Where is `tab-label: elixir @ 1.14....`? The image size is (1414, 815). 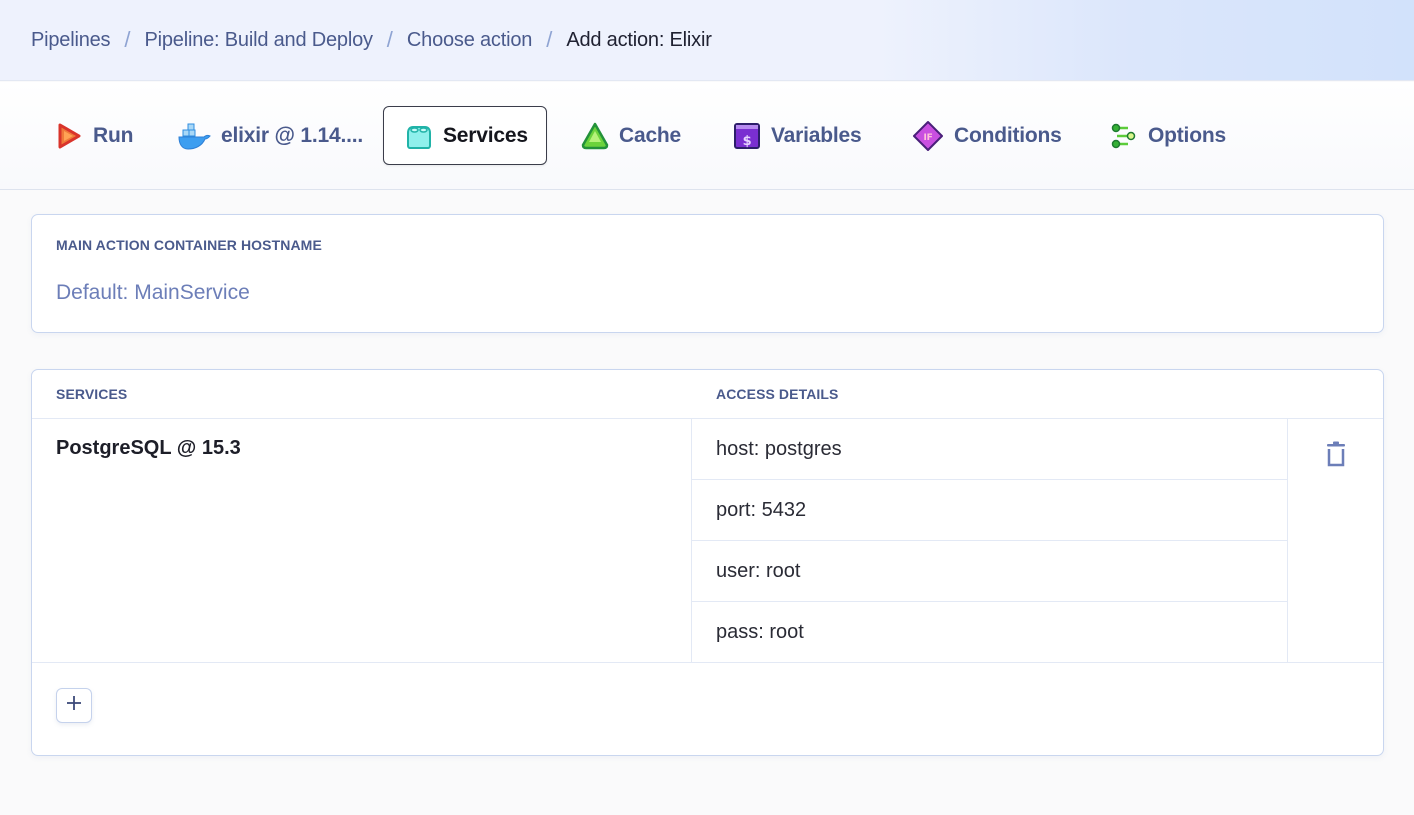
tab-label: elixir @ 1.14.... is located at coordinates (292, 135).